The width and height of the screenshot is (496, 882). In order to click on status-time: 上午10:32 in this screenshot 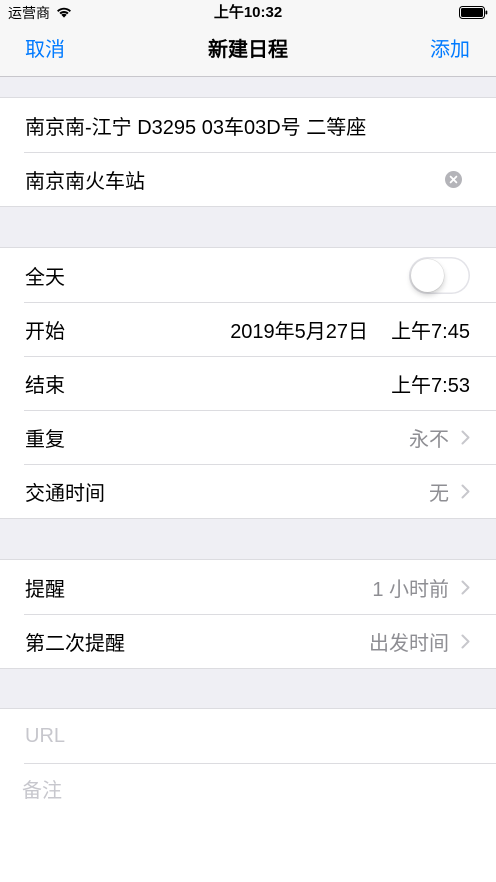, I will do `click(248, 12)`.